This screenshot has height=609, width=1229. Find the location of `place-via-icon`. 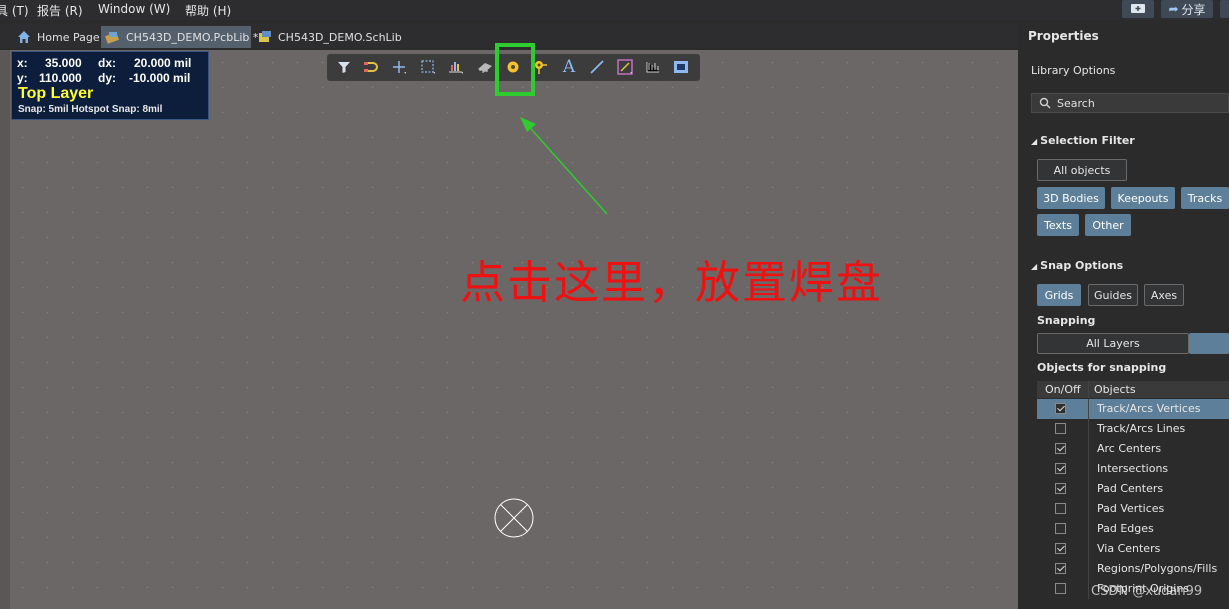

place-via-icon is located at coordinates (541, 67).